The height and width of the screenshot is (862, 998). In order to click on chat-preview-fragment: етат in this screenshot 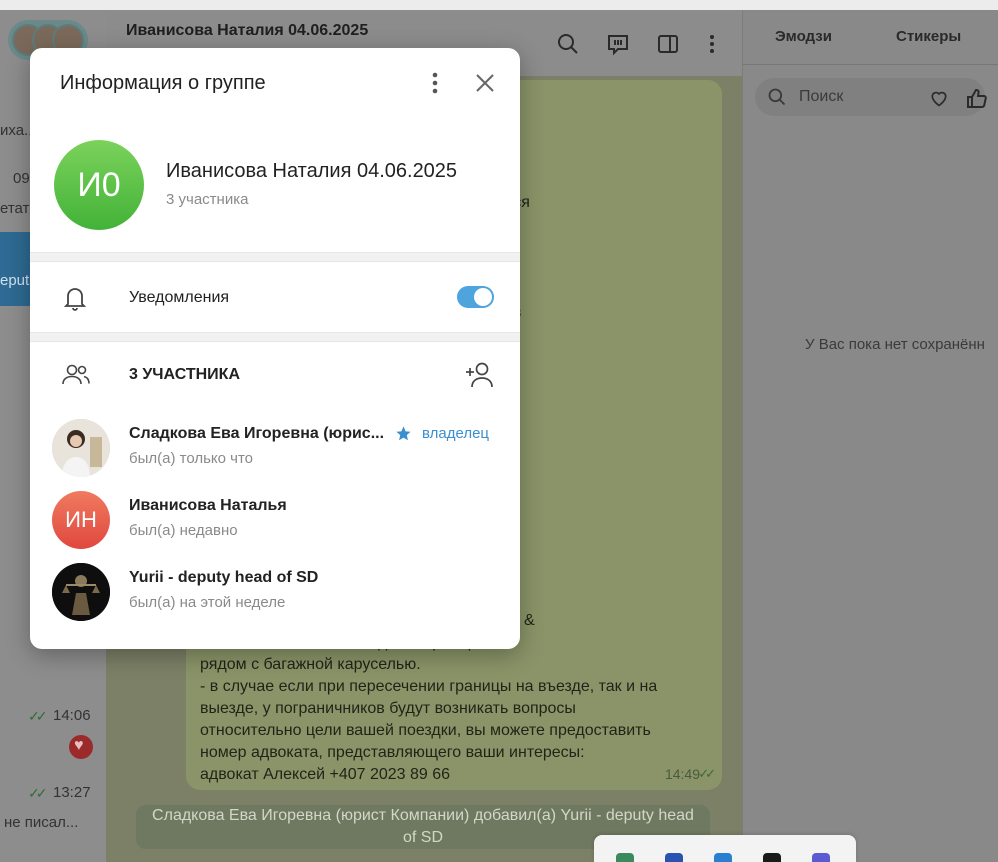, I will do `click(15, 208)`.